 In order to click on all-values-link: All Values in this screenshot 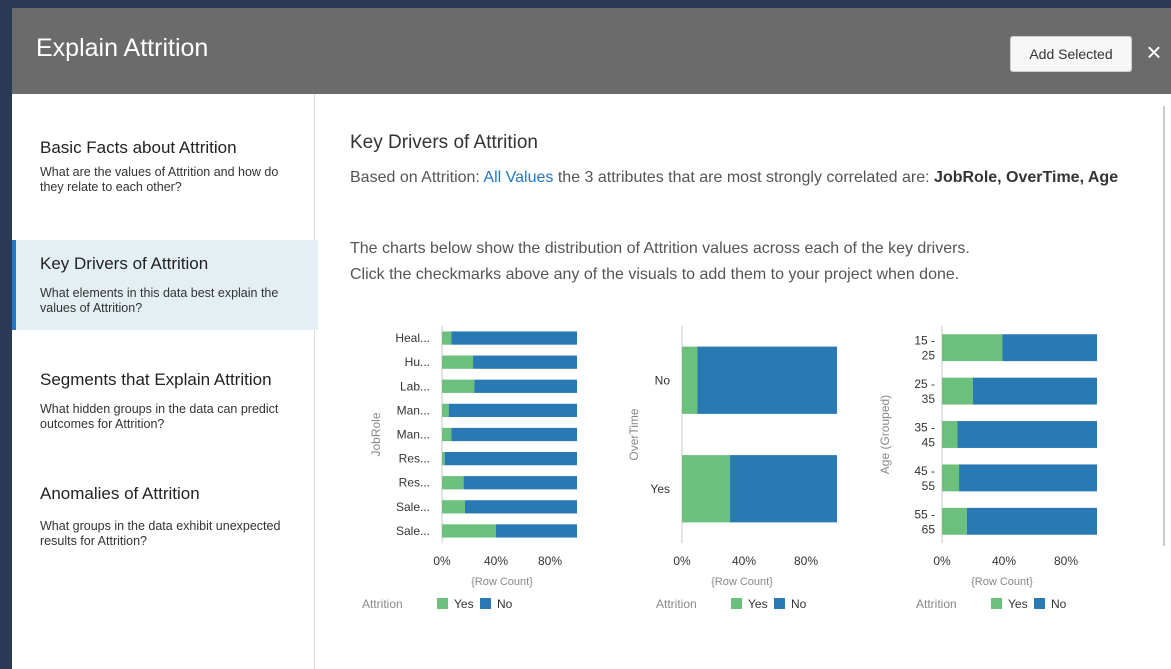, I will do `click(518, 177)`.